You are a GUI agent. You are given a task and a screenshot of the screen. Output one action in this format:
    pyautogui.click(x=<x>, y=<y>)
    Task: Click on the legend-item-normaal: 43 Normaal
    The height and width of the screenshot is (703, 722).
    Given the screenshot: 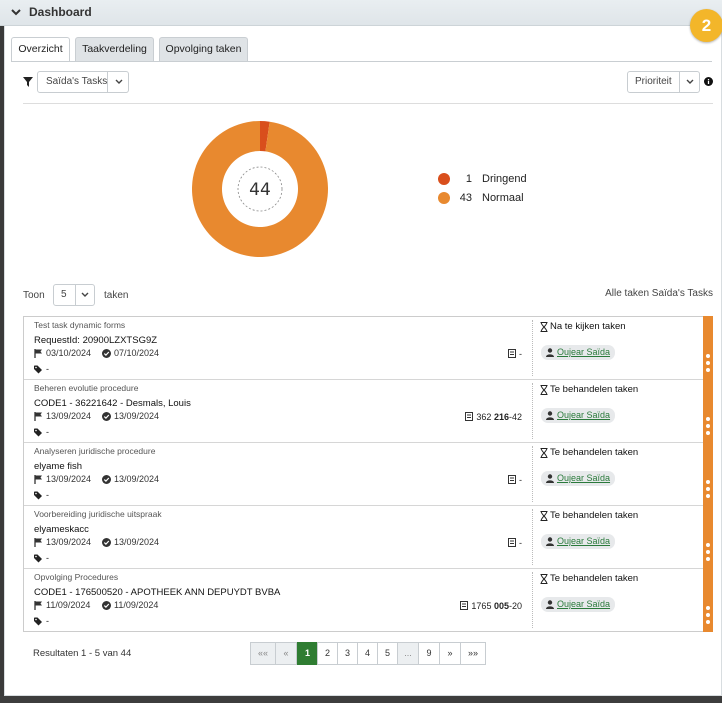 What is the action you would take?
    pyautogui.click(x=498, y=198)
    